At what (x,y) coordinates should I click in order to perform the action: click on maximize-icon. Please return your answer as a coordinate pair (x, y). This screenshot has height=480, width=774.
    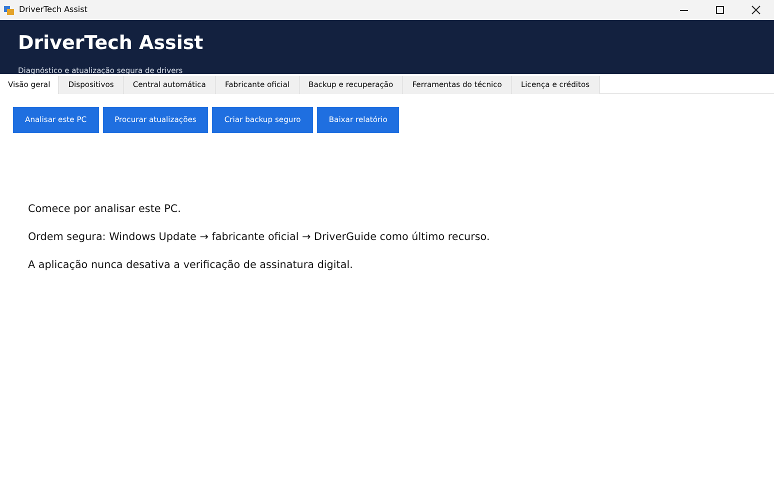
    Looking at the image, I should click on (720, 10).